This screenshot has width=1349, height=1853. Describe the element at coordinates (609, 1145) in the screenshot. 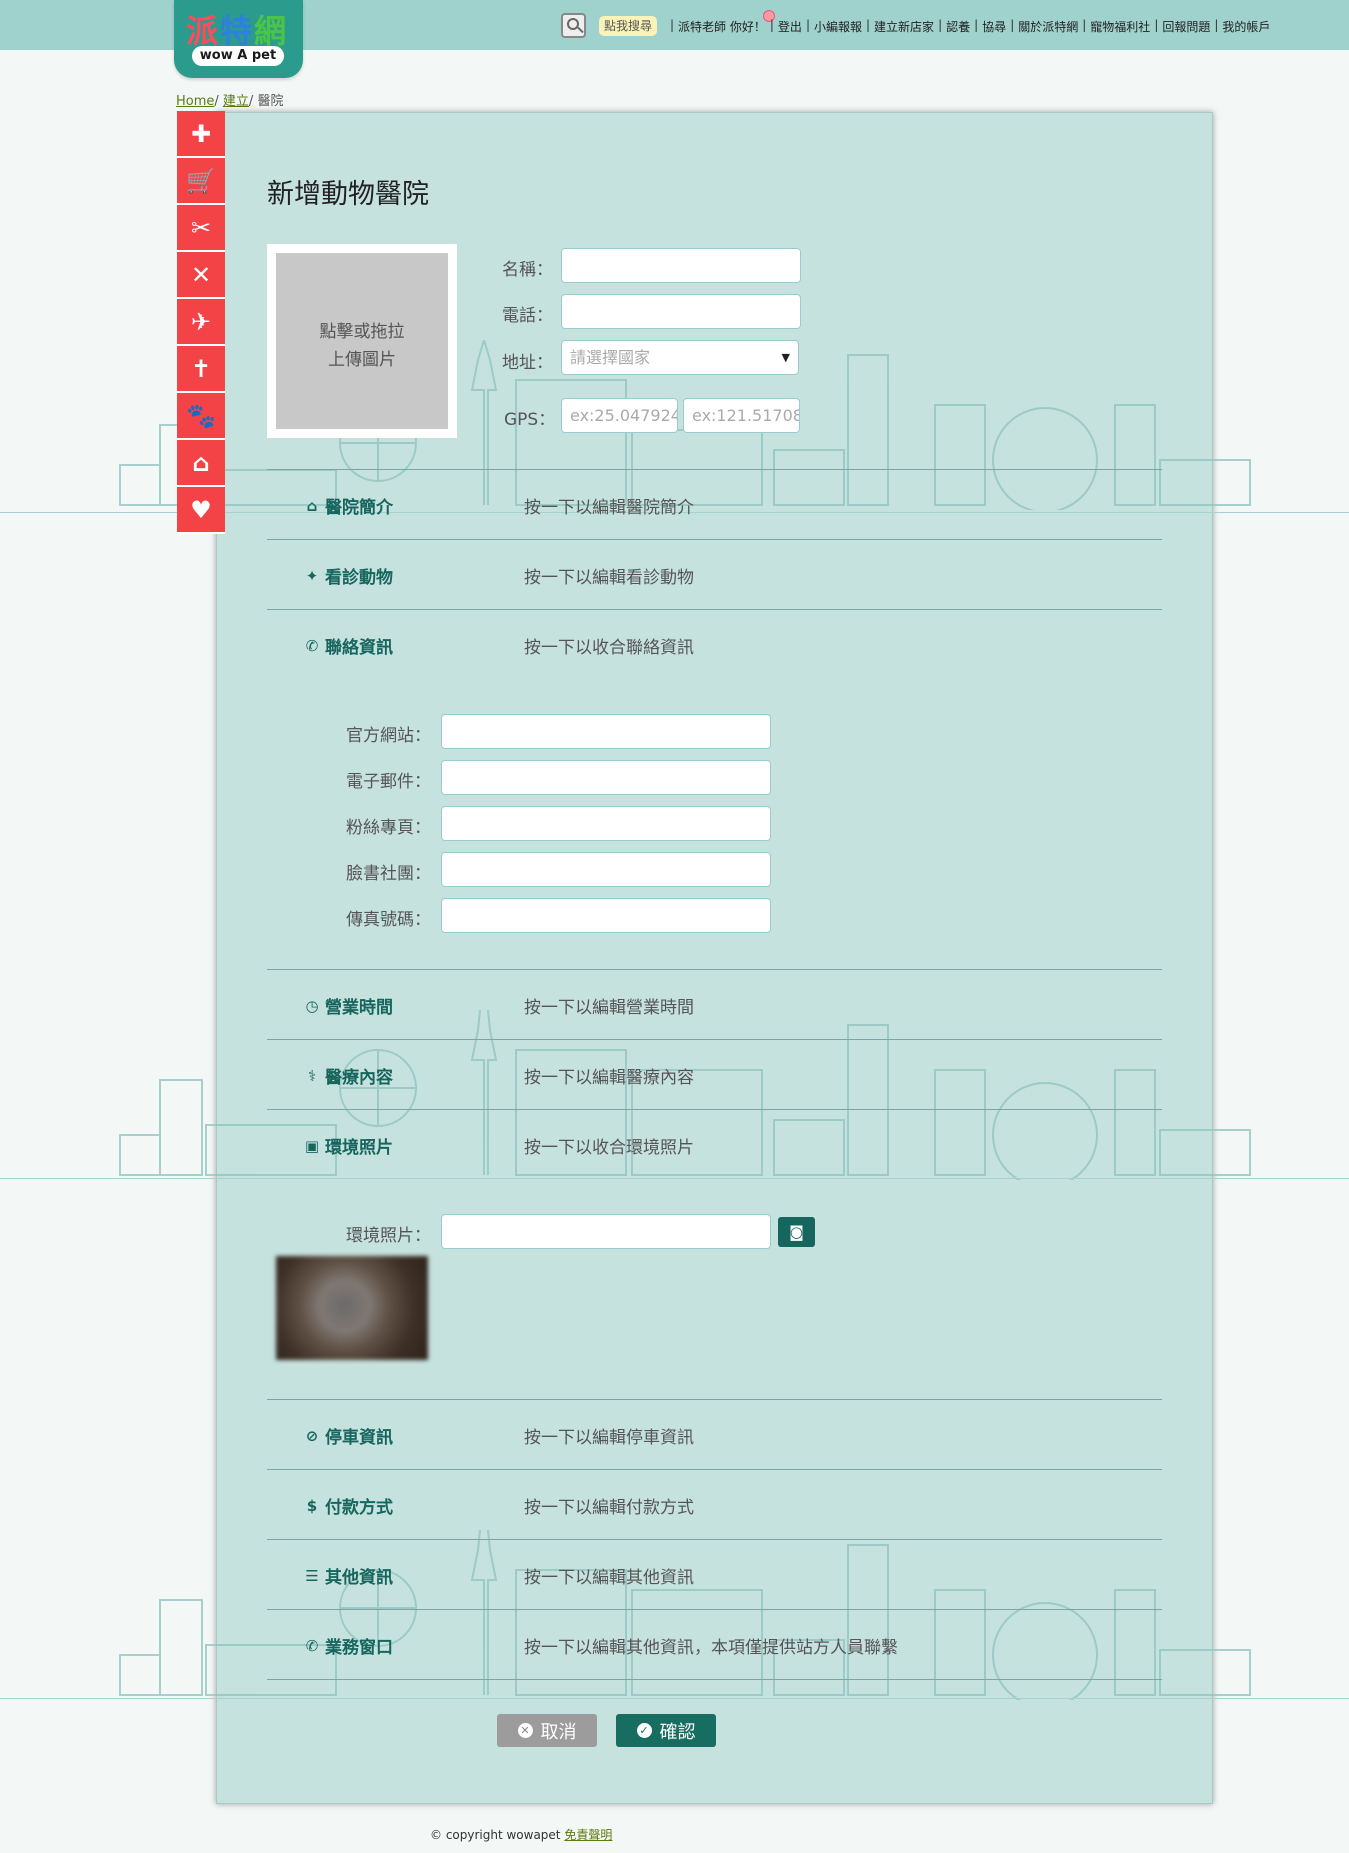

I see `section-photos-hint: 按一下以收合環境照片` at that location.